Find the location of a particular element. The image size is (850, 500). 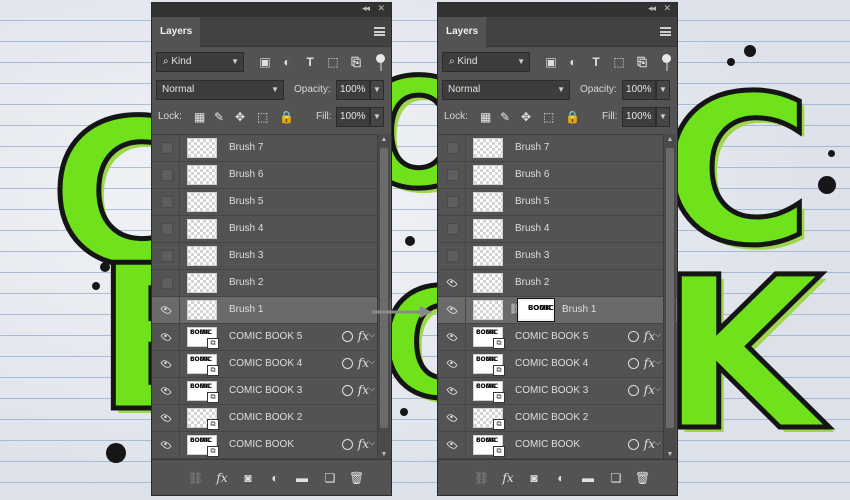

layer-row: ⧉ COMIC BOOK 2 is located at coordinates (271, 418).